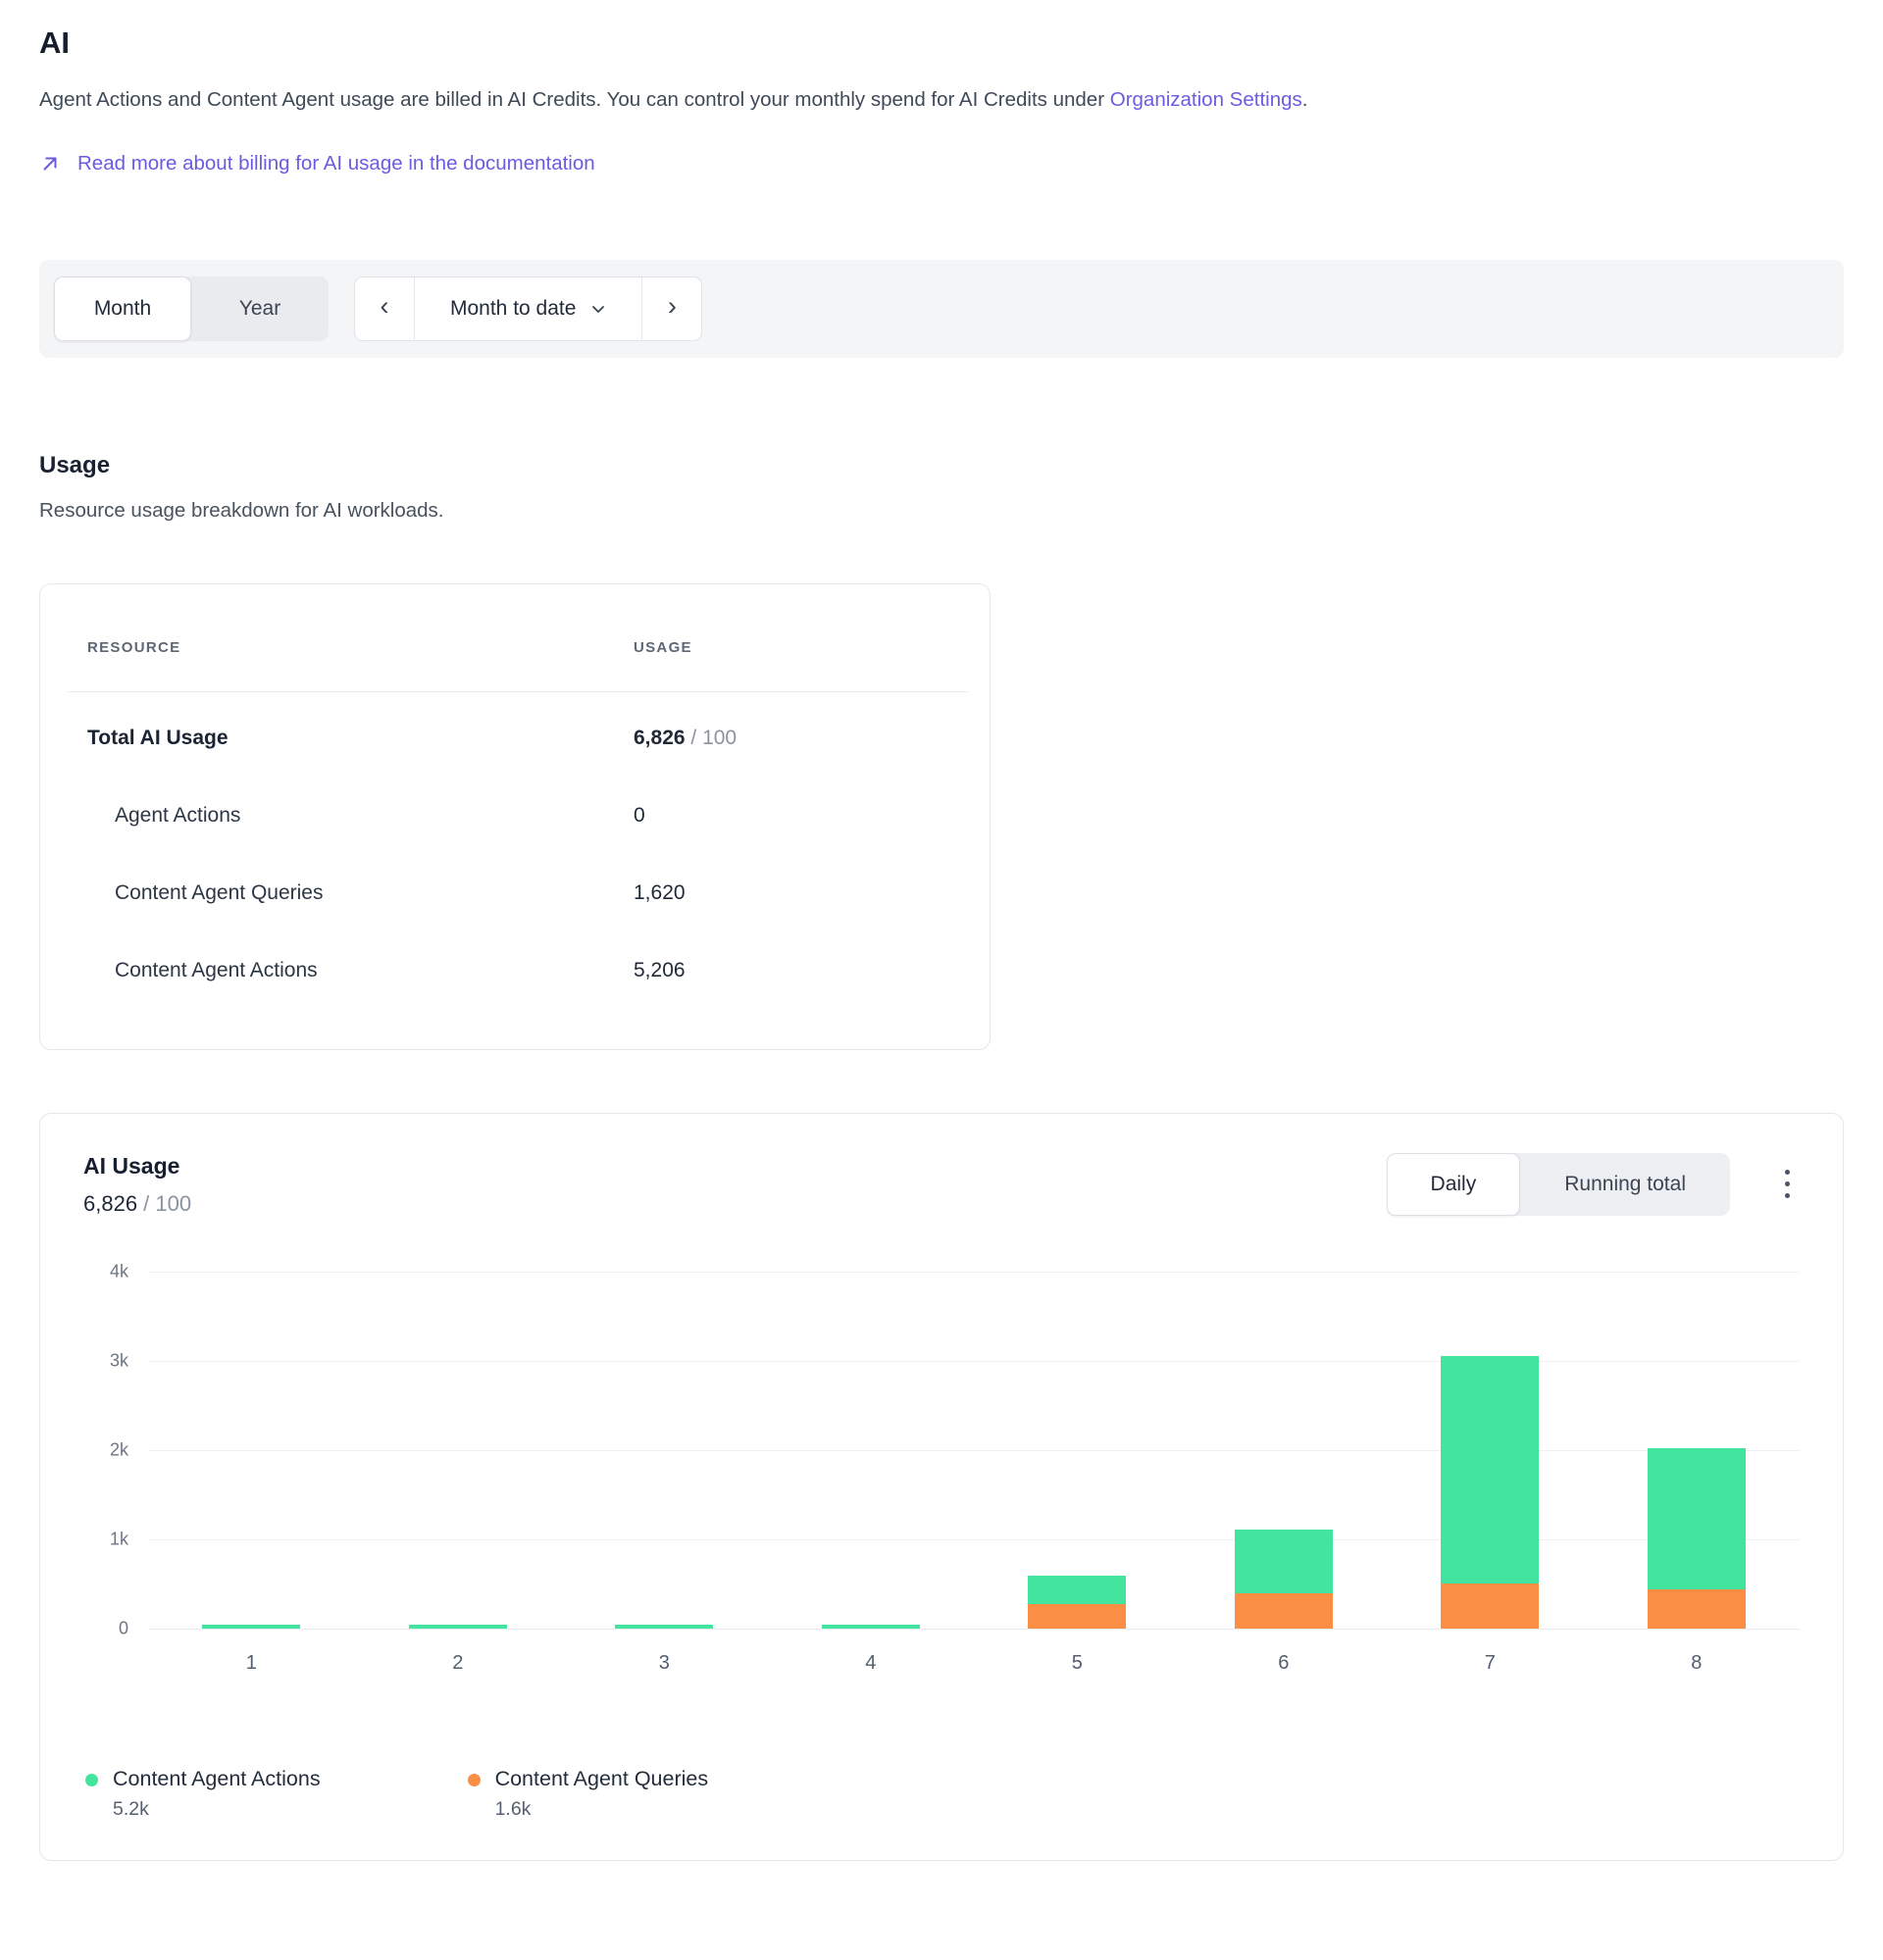 This screenshot has width=1883, height=1960. What do you see at coordinates (660, 738) in the screenshot?
I see `row-value: 6,826` at bounding box center [660, 738].